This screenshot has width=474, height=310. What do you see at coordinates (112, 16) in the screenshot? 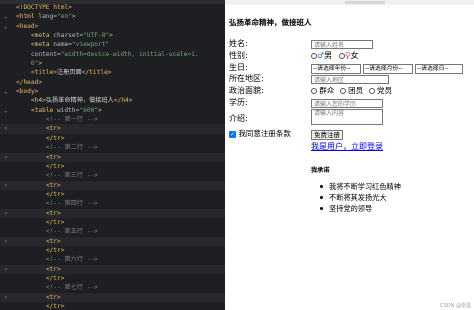
I see `code-line: ⌄ <html lang="en">` at bounding box center [112, 16].